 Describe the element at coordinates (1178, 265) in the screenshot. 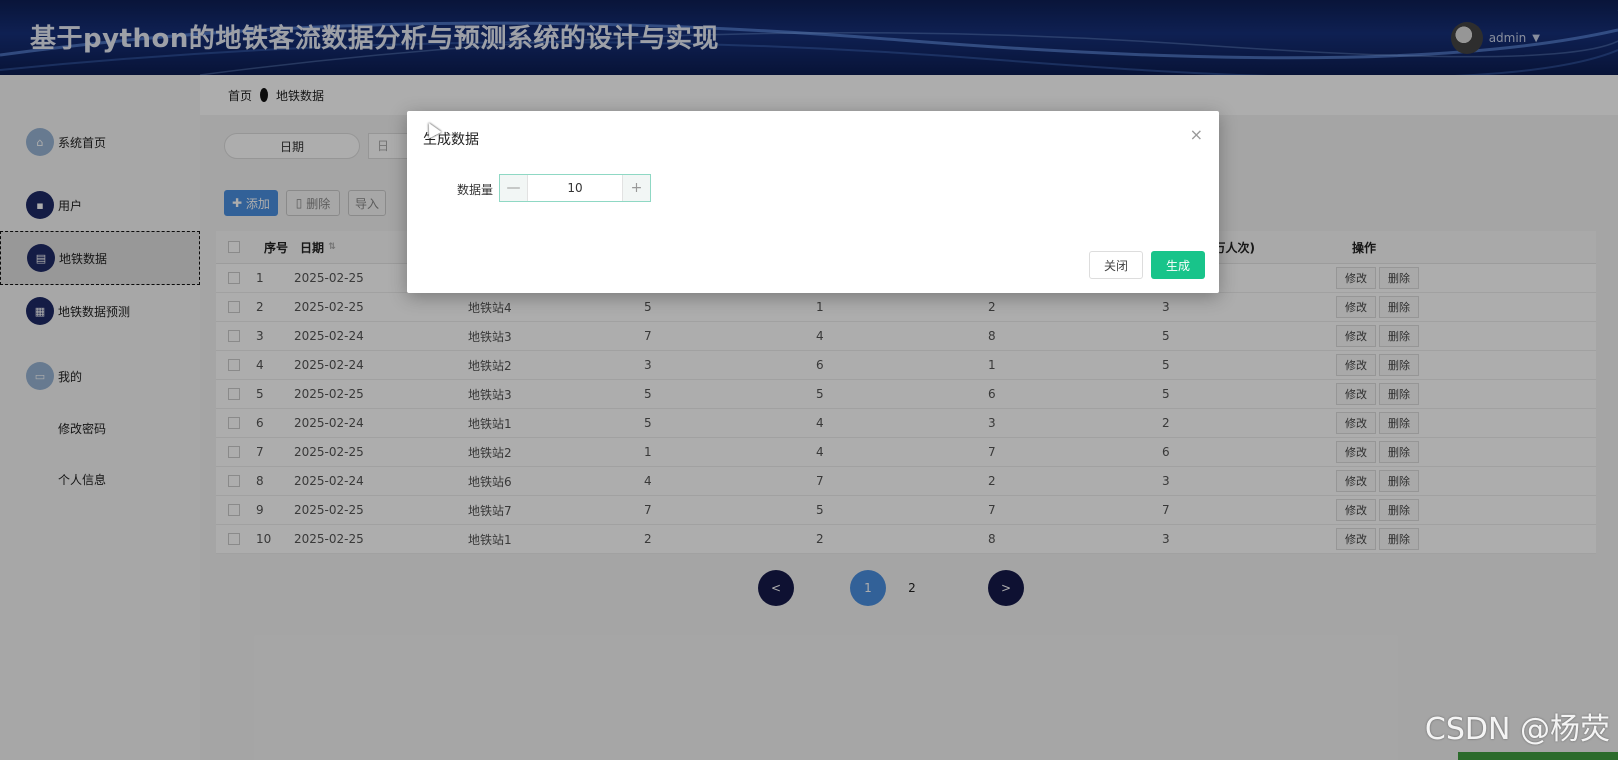

I see `generate-button: 生成` at that location.